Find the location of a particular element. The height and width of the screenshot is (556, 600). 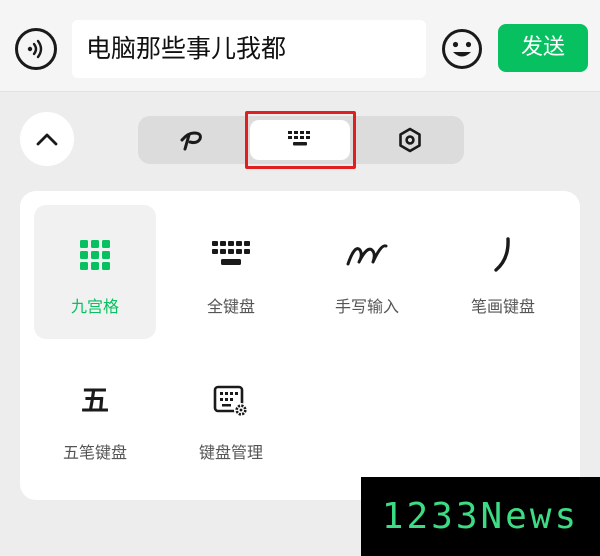

collapse-button is located at coordinates (47, 139).